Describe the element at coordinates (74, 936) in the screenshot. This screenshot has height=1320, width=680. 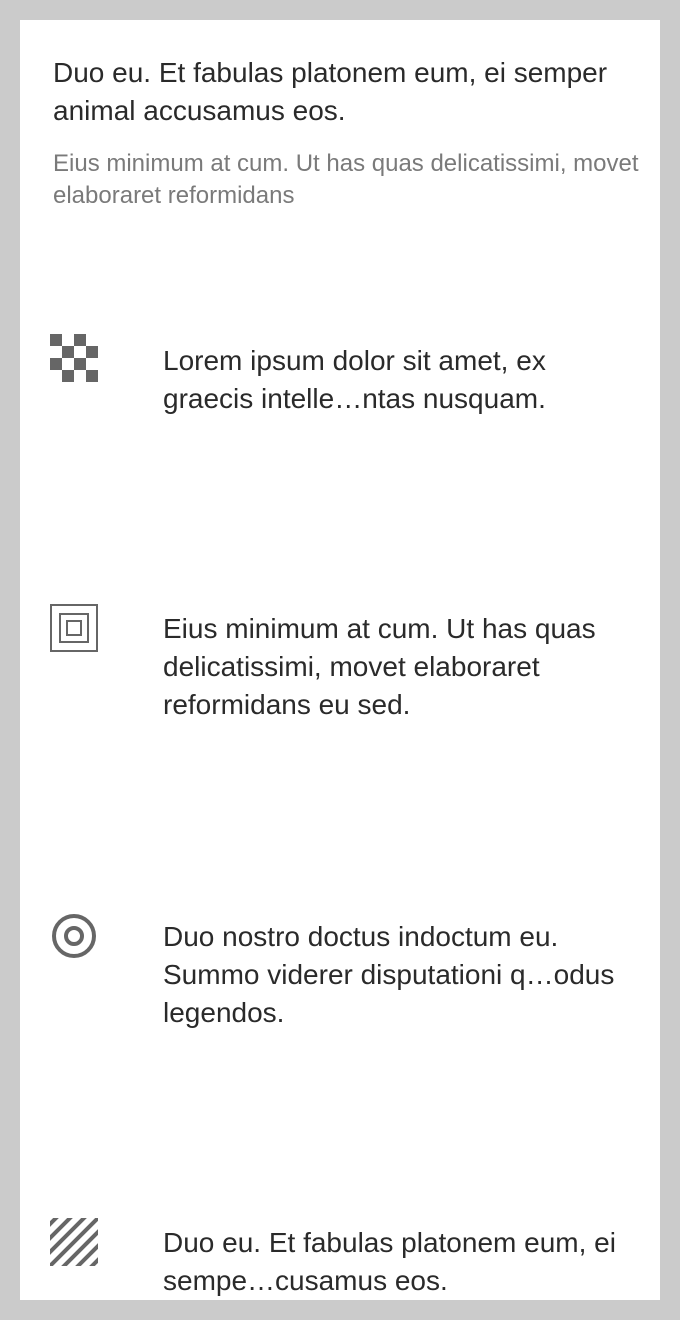
I see `concentric-circles-icon` at that location.